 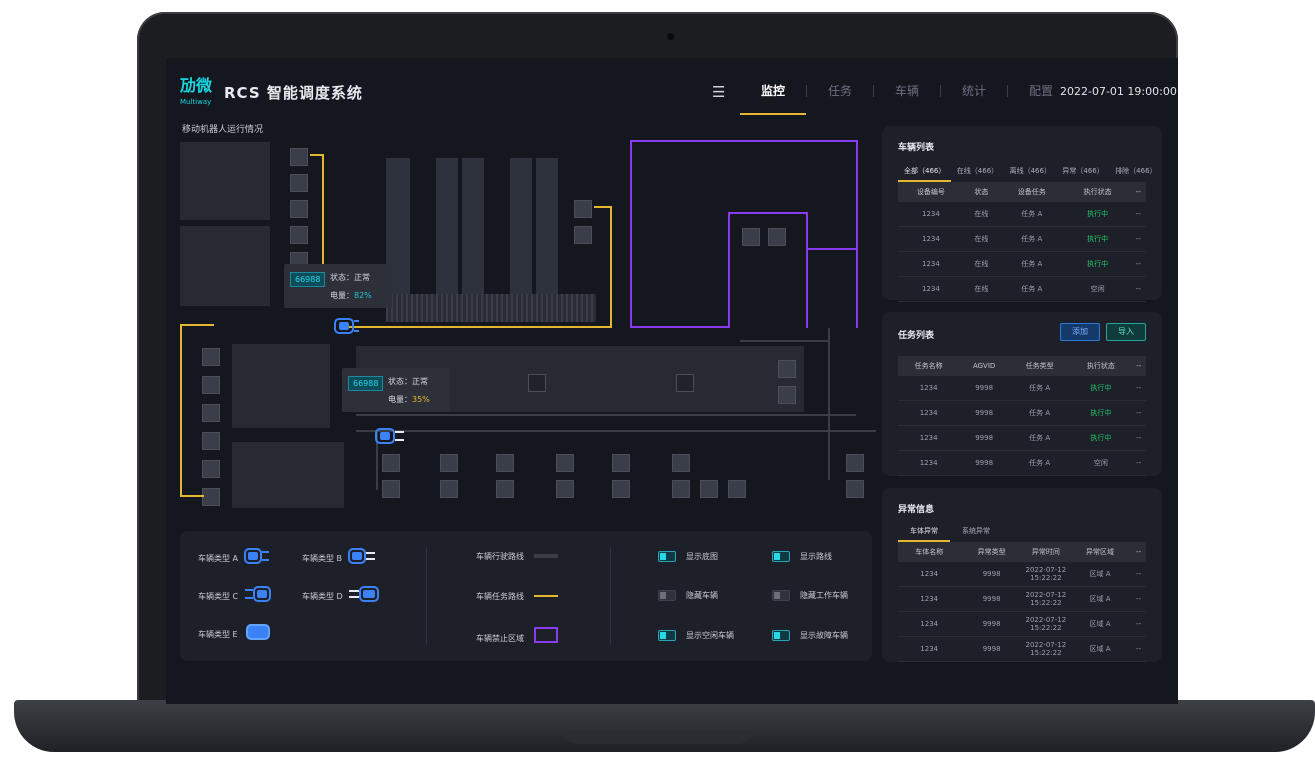 What do you see at coordinates (546, 635) in the screenshot?
I see `forbidden-swatch` at bounding box center [546, 635].